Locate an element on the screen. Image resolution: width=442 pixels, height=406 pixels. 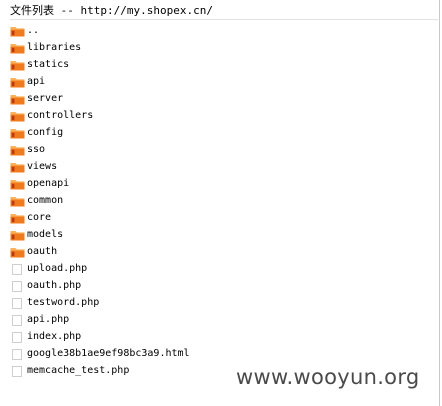
entry-name: api.php is located at coordinates (48, 319).